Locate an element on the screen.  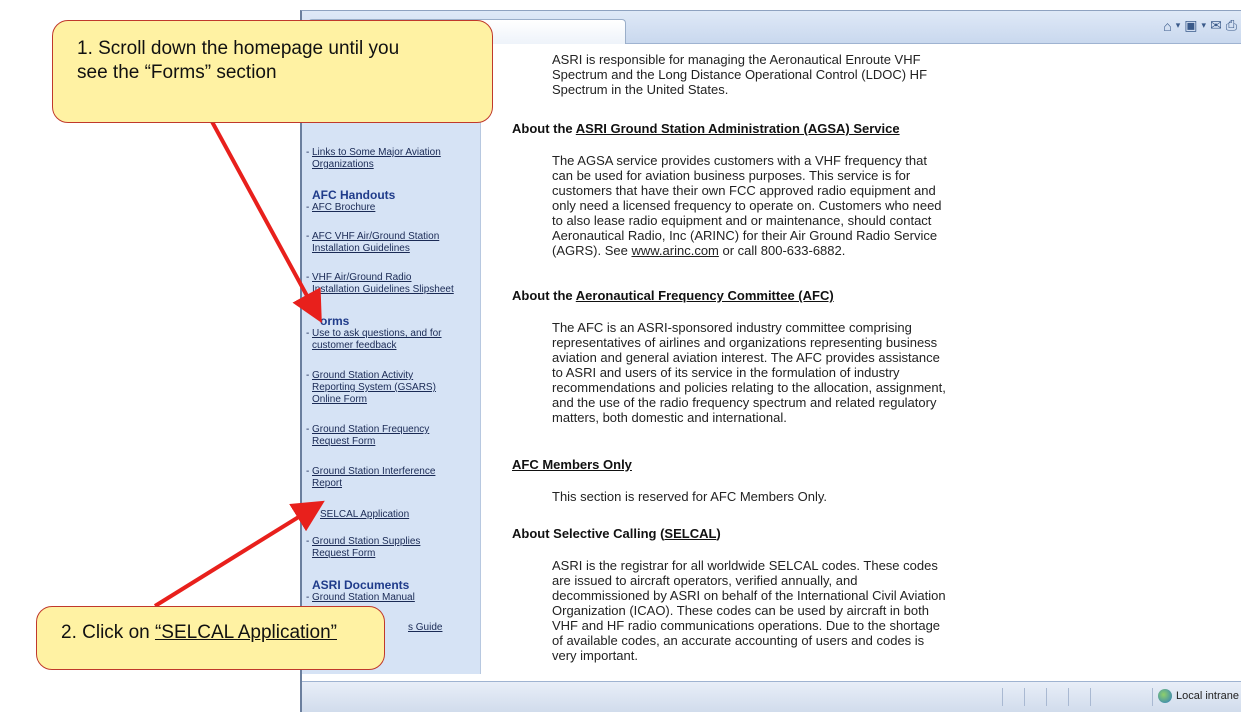
callout-step-2-line: 2. Click on “SELCAL Application” is located at coordinates (199, 632).